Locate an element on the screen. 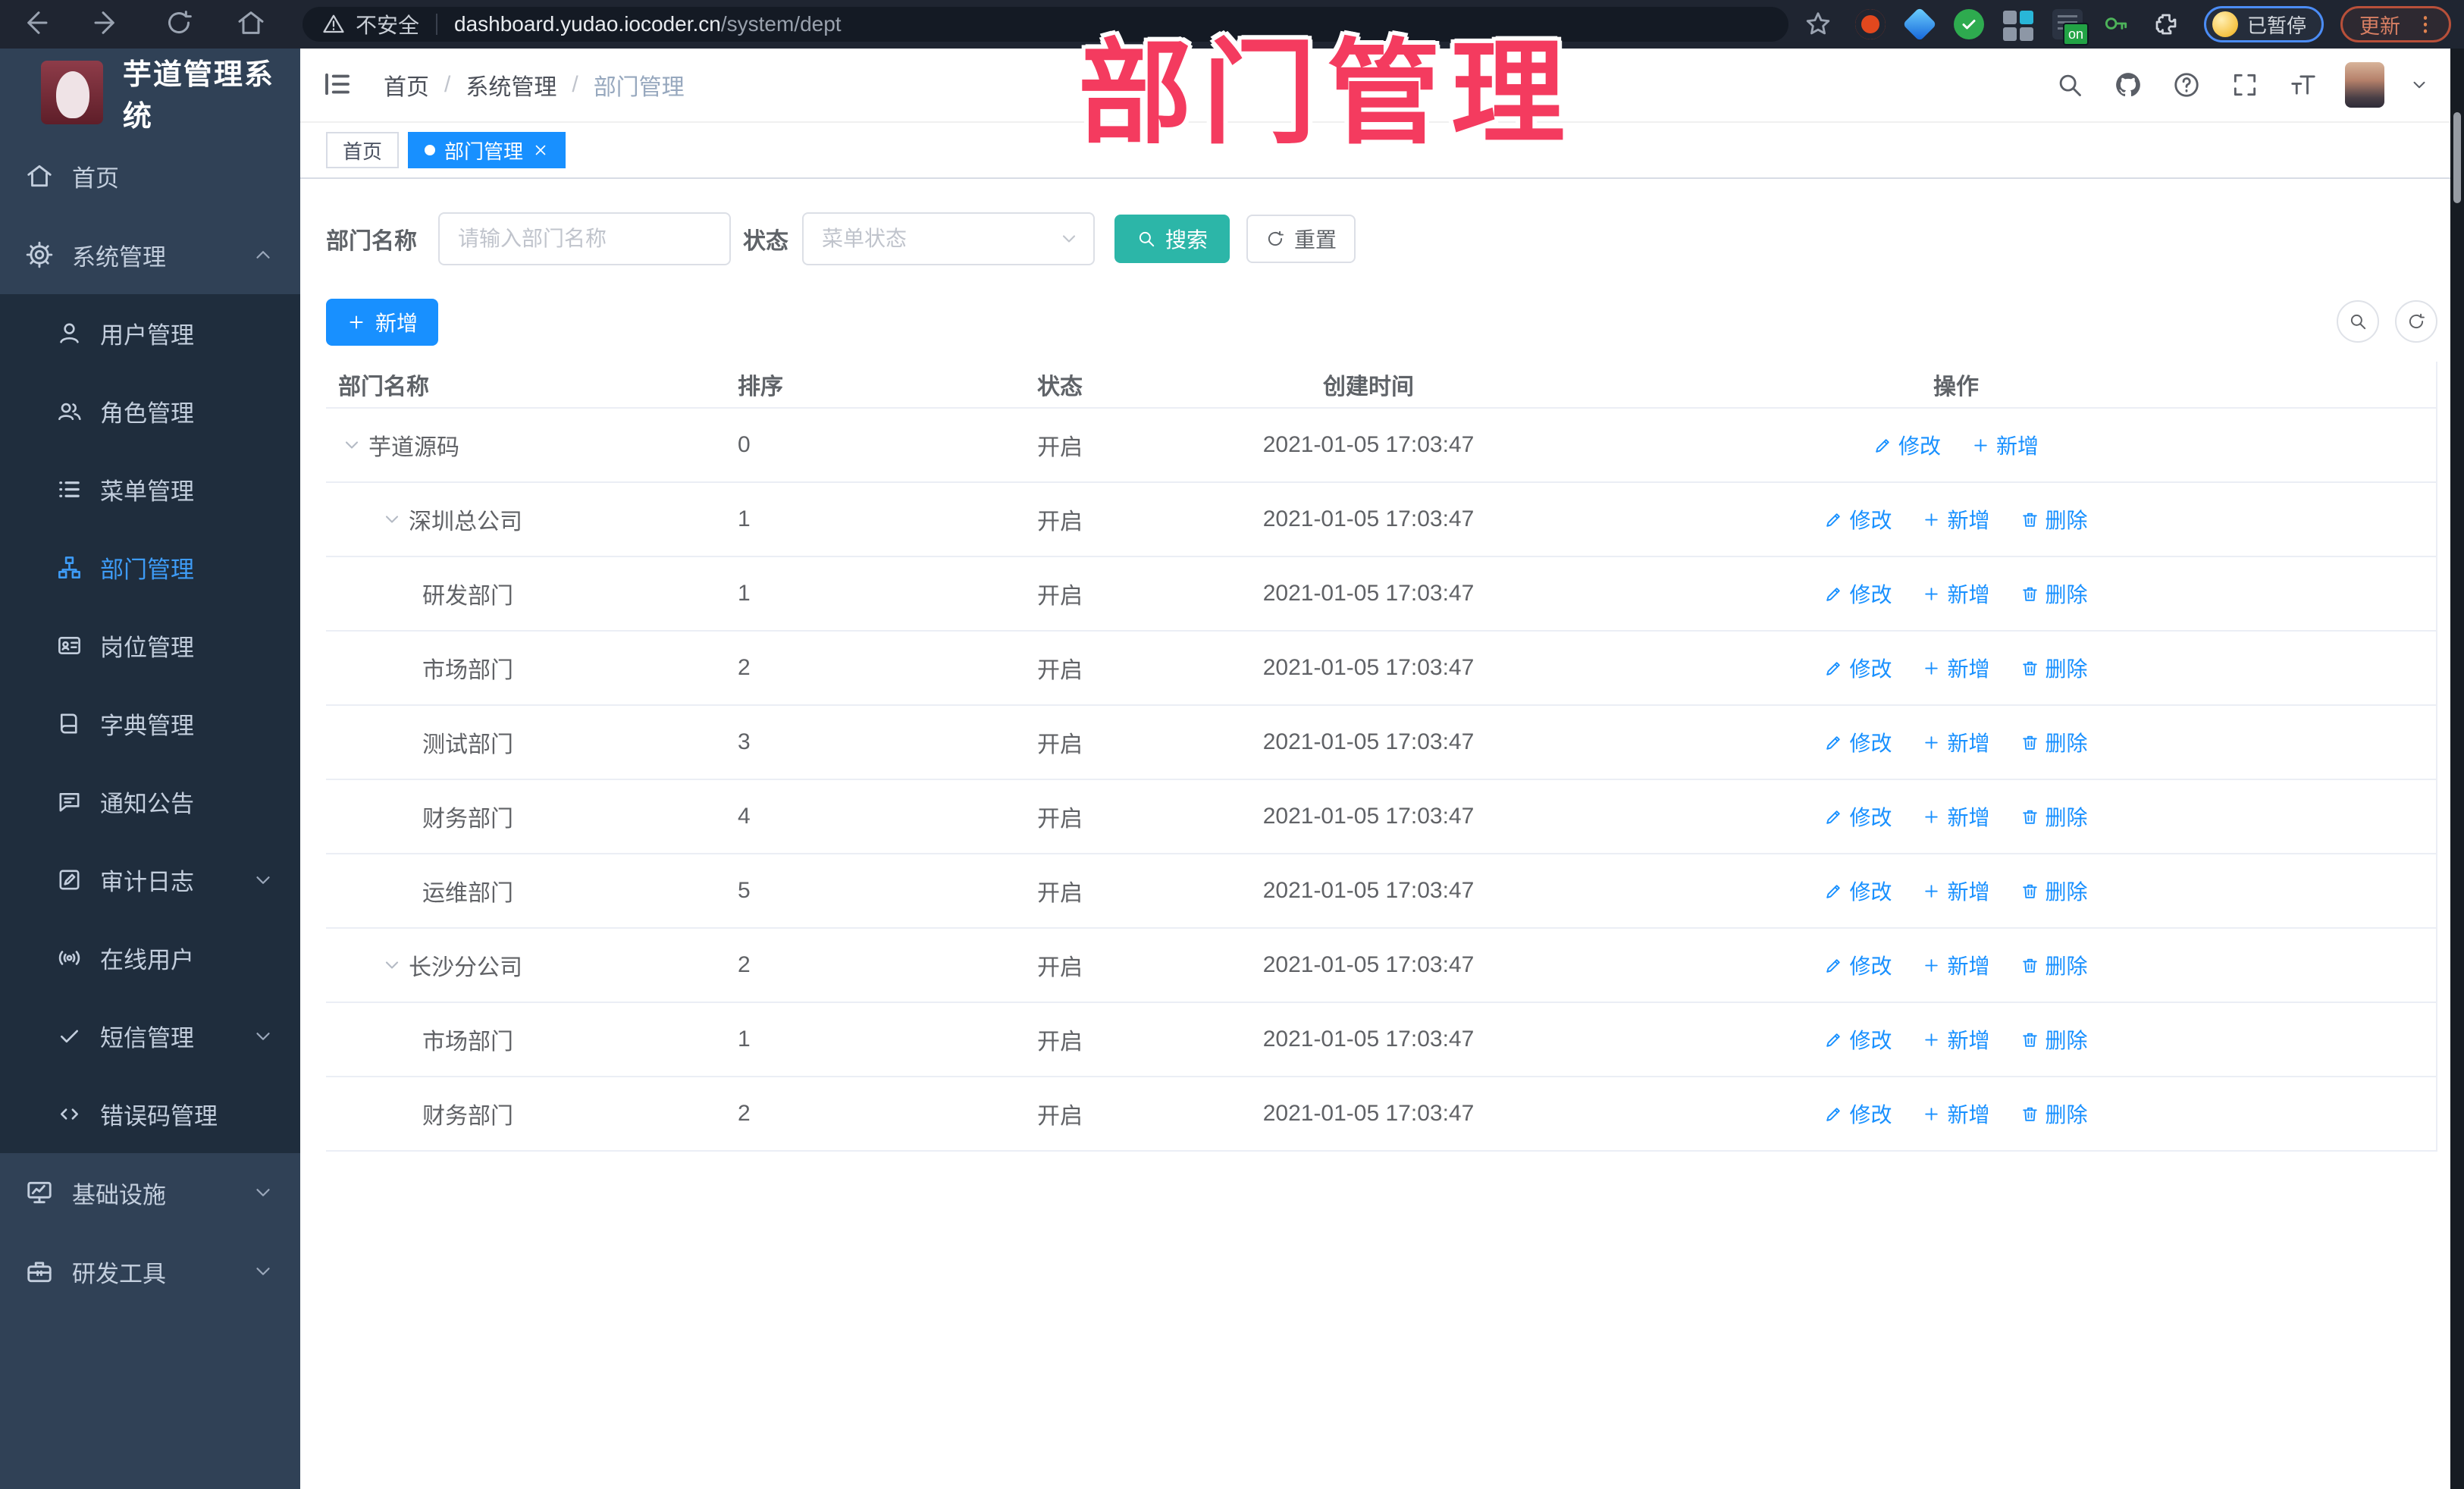  toolbox-icon is located at coordinates (39, 1271).